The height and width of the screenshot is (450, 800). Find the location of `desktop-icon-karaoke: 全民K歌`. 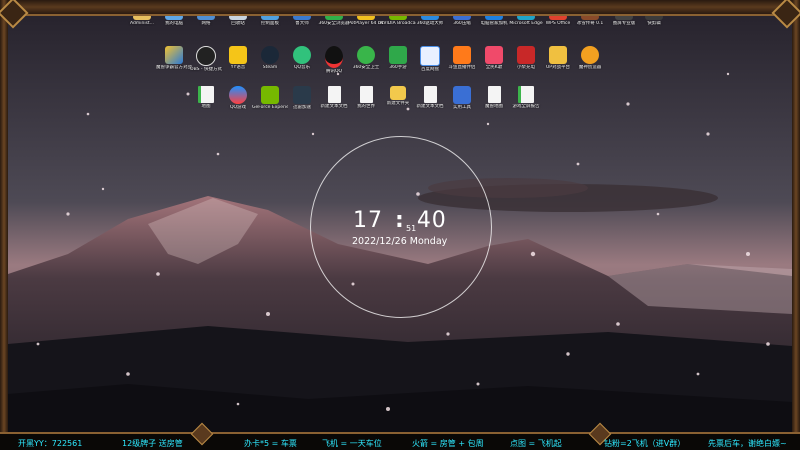

desktop-icon-karaoke: 全民K歌 is located at coordinates (494, 58).